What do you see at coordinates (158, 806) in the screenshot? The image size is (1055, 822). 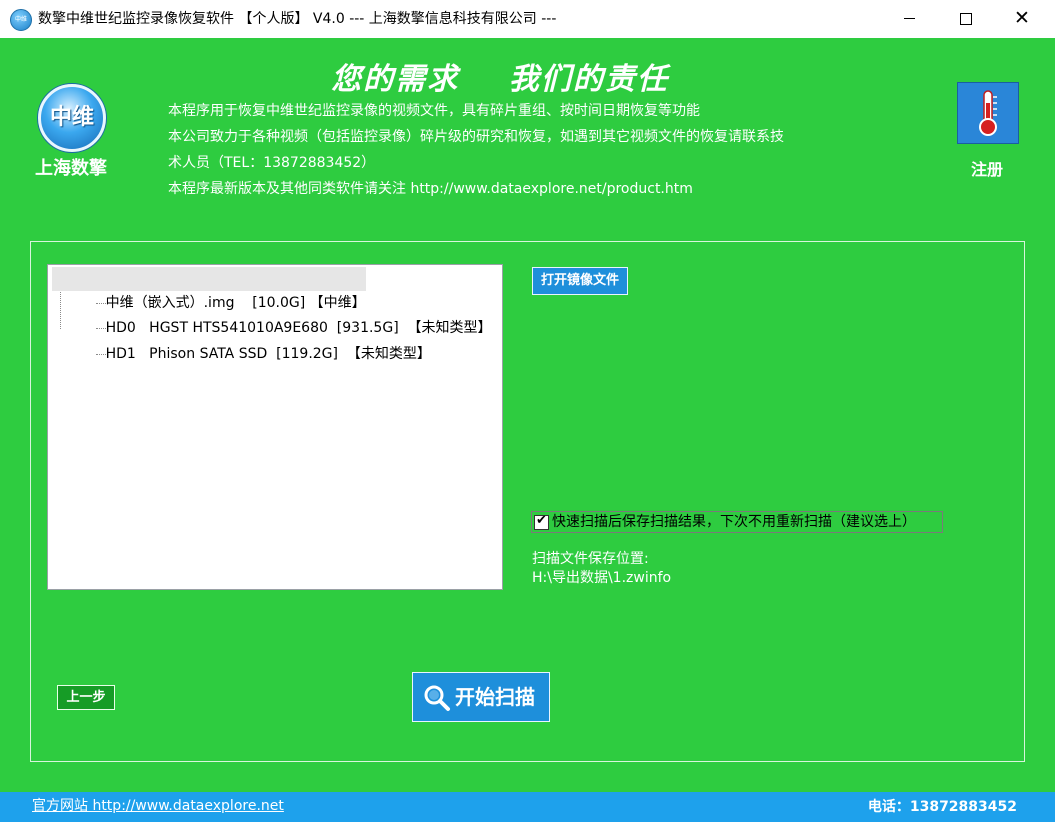 I see `website-link: 官方网站 http://www.dataexplore.net` at bounding box center [158, 806].